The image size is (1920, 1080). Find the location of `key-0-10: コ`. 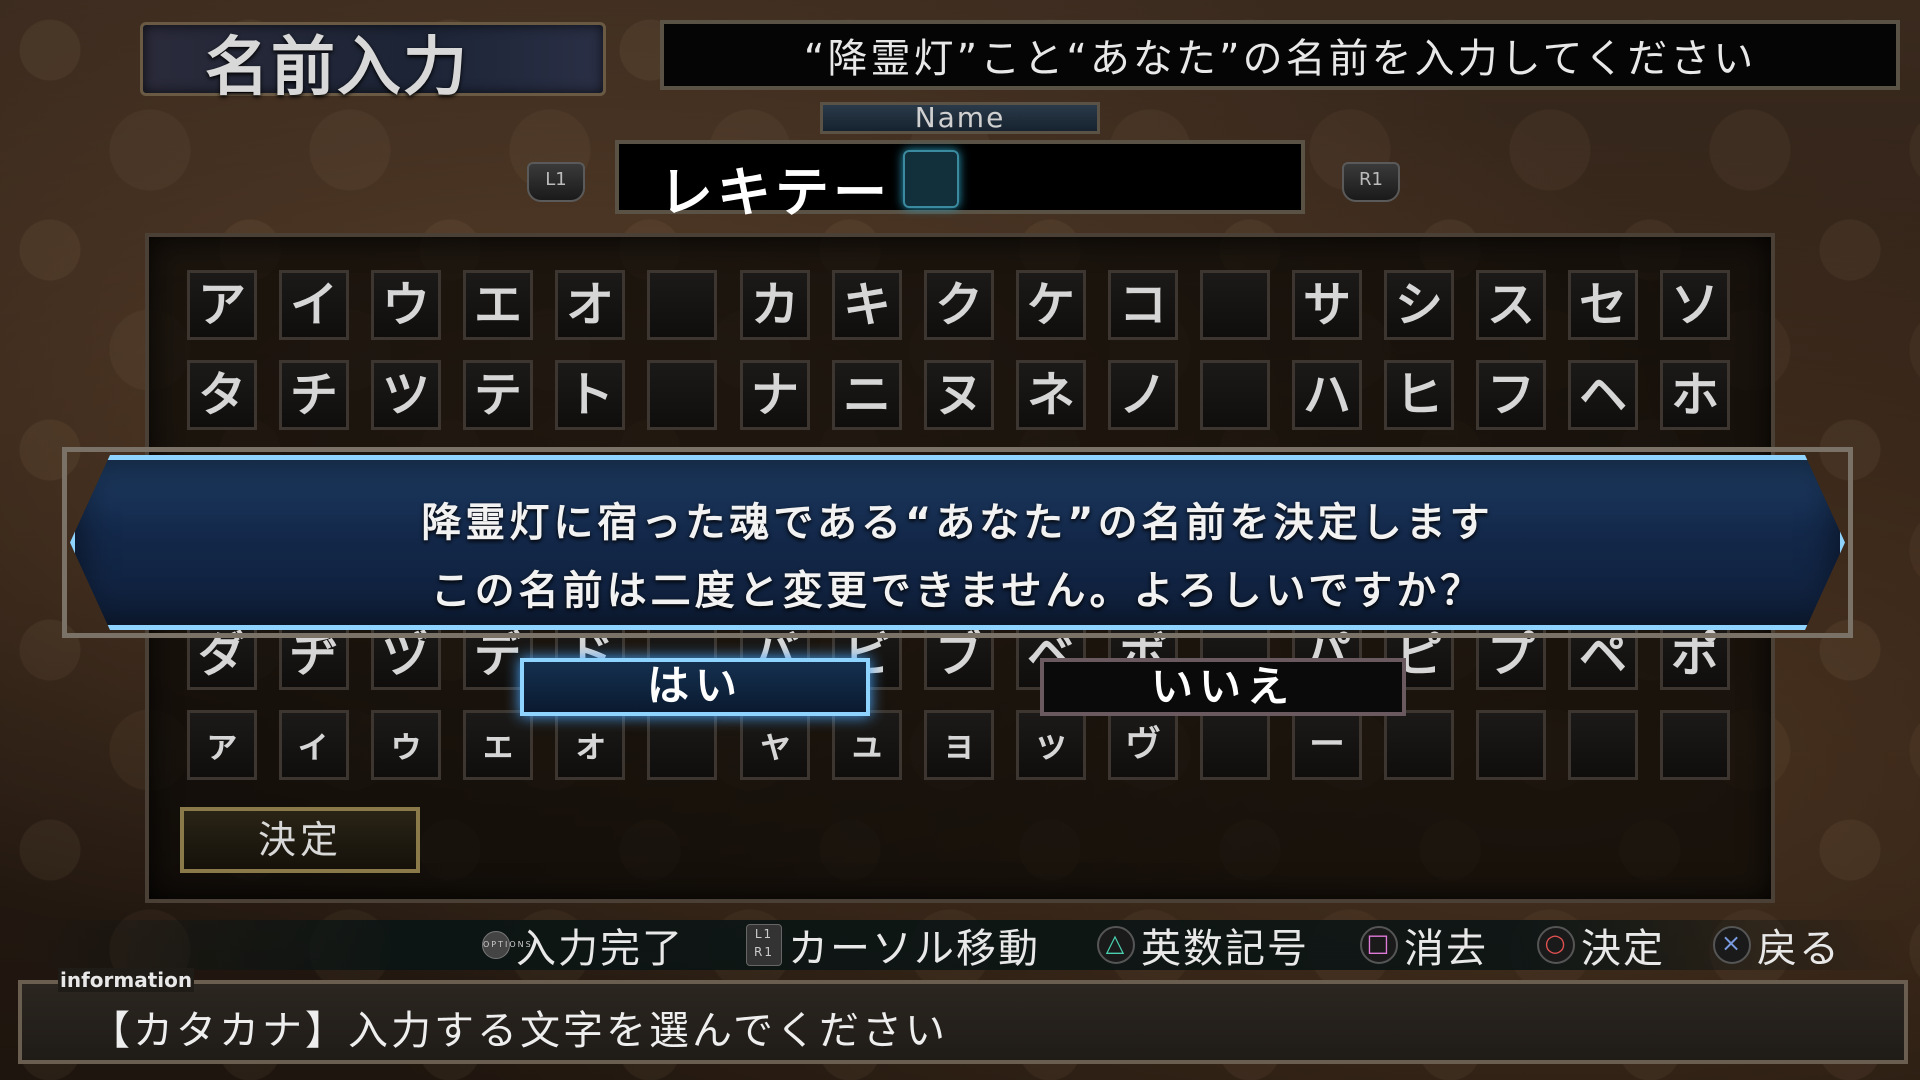

key-0-10: コ is located at coordinates (1143, 305).